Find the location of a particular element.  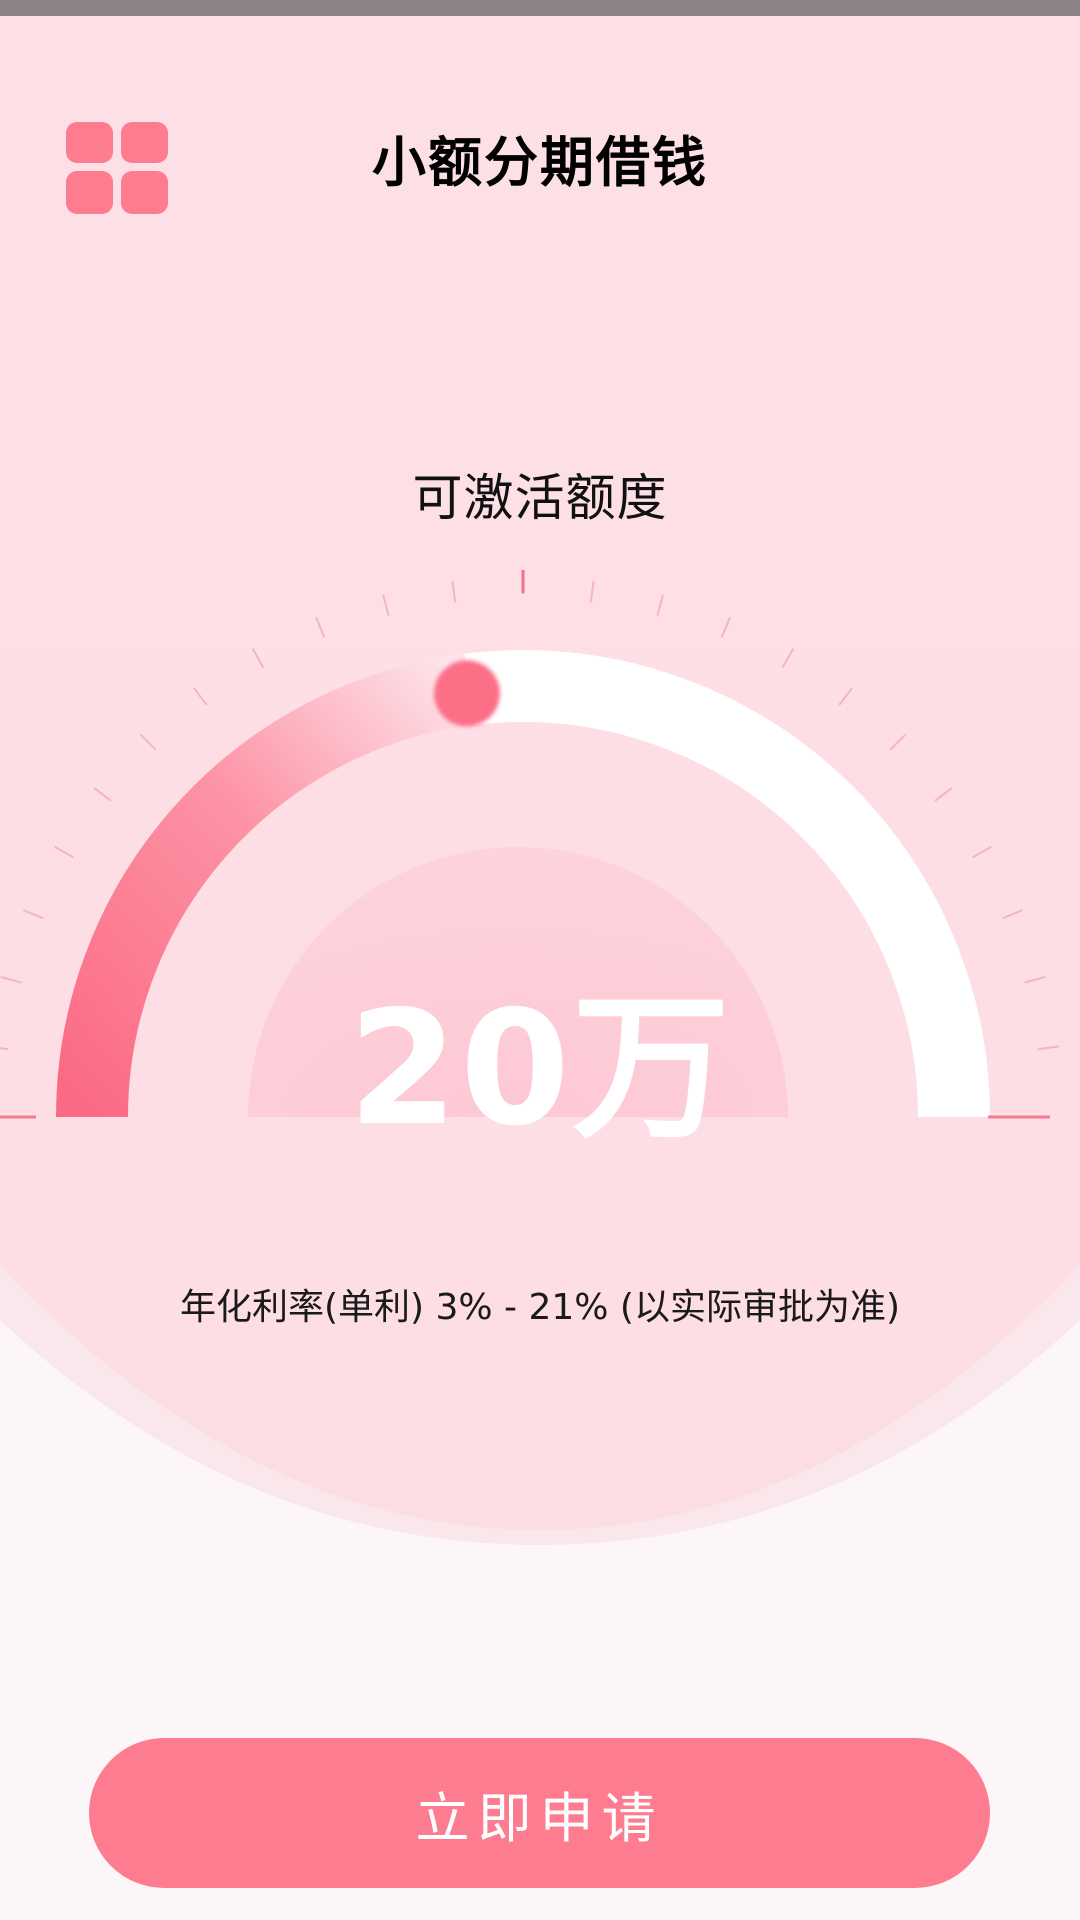

interest-rate-note: 年化利率(单利) 3% - 21% (以实际审批为准) is located at coordinates (540, 1307).